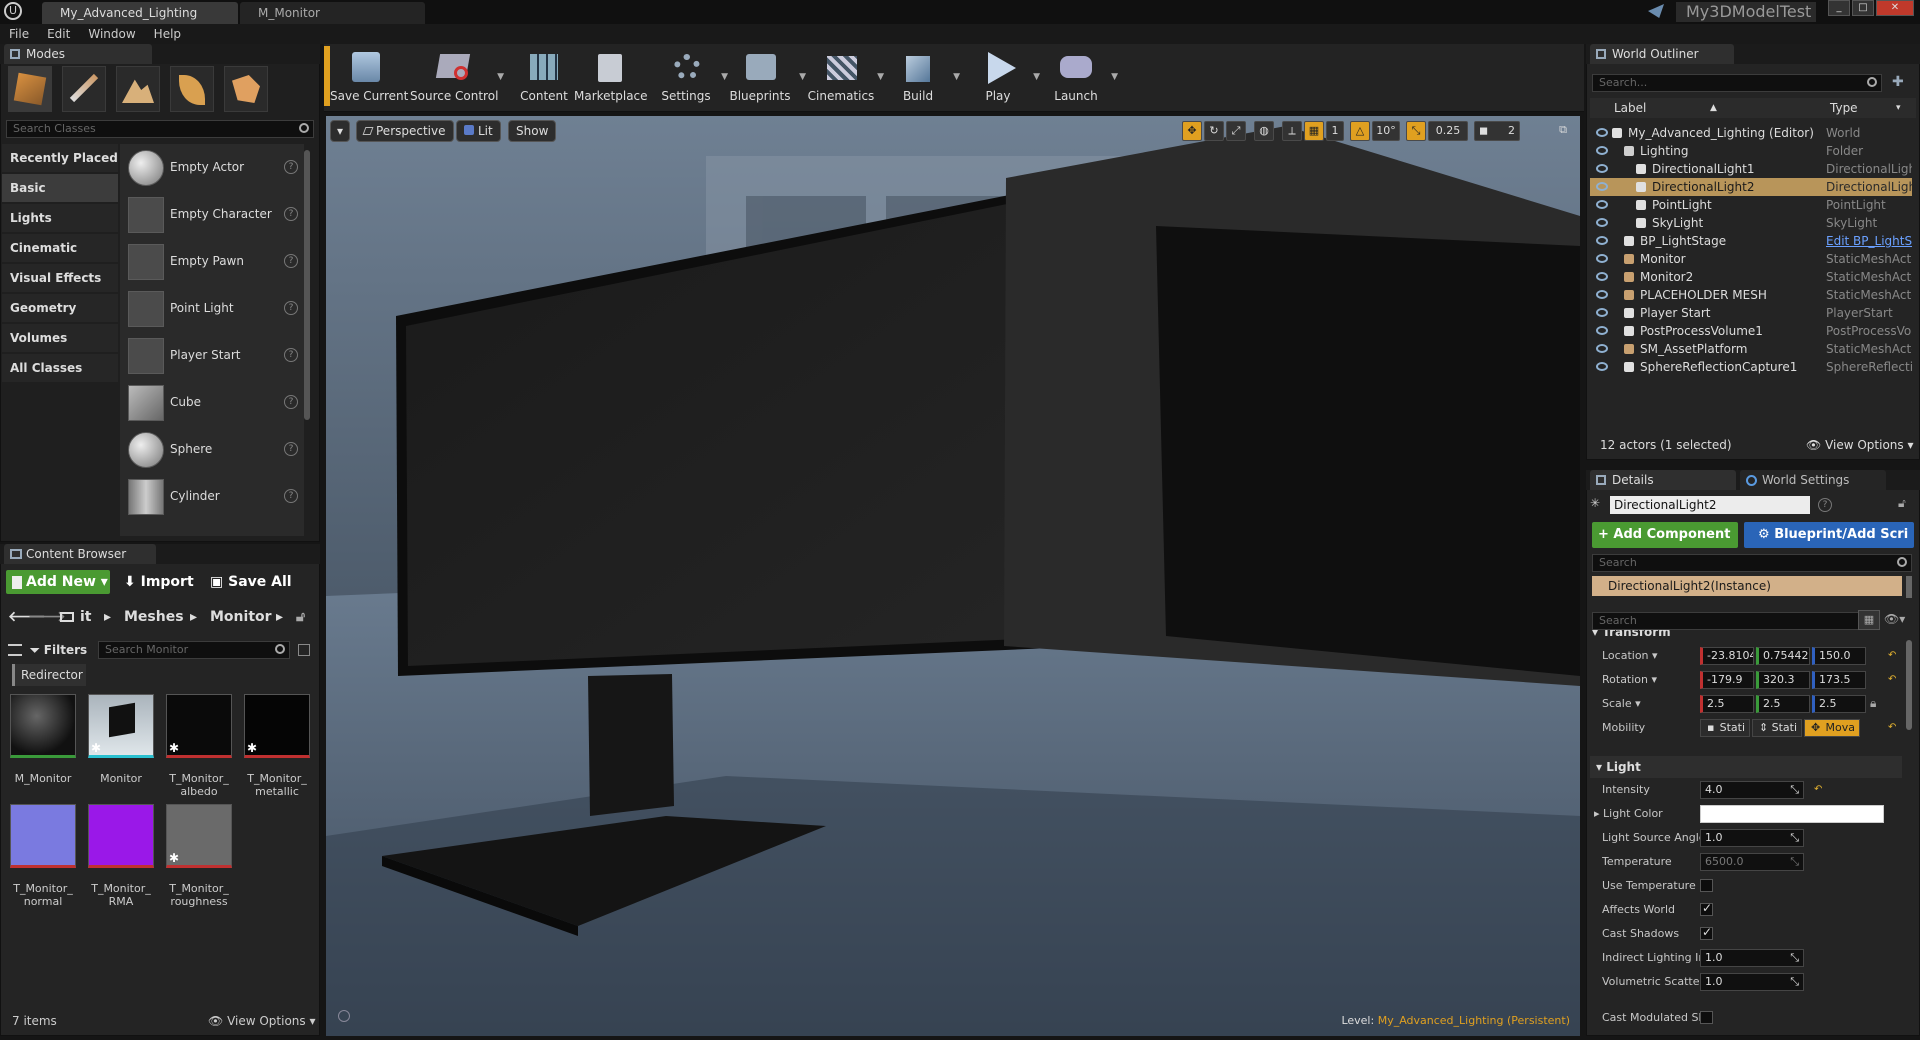 The width and height of the screenshot is (1920, 1040). Describe the element at coordinates (1909, 587) in the screenshot. I see `components-scrollbar` at that location.